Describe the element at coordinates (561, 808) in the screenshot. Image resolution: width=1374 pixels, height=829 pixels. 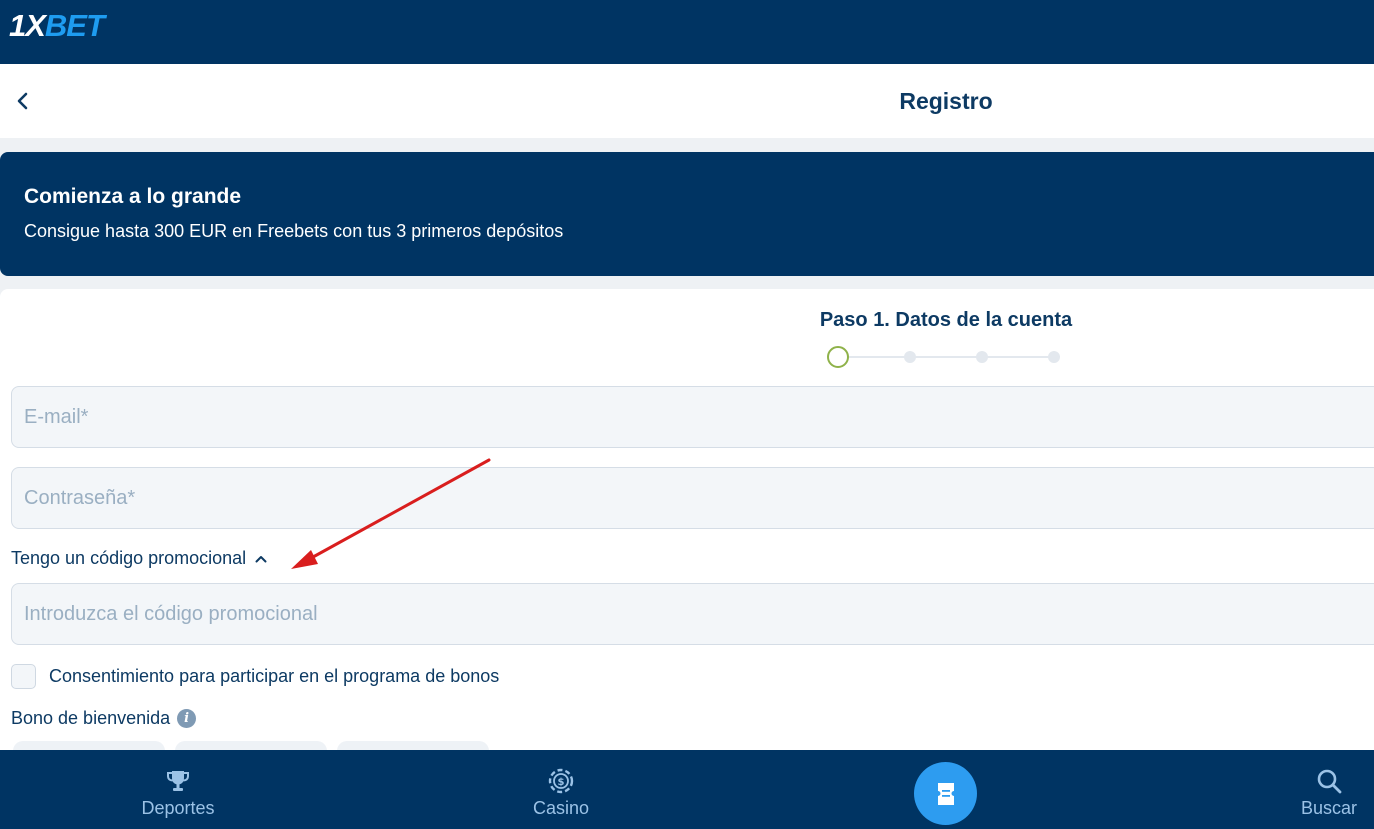
I see `nav-casino-label: Casino` at that location.